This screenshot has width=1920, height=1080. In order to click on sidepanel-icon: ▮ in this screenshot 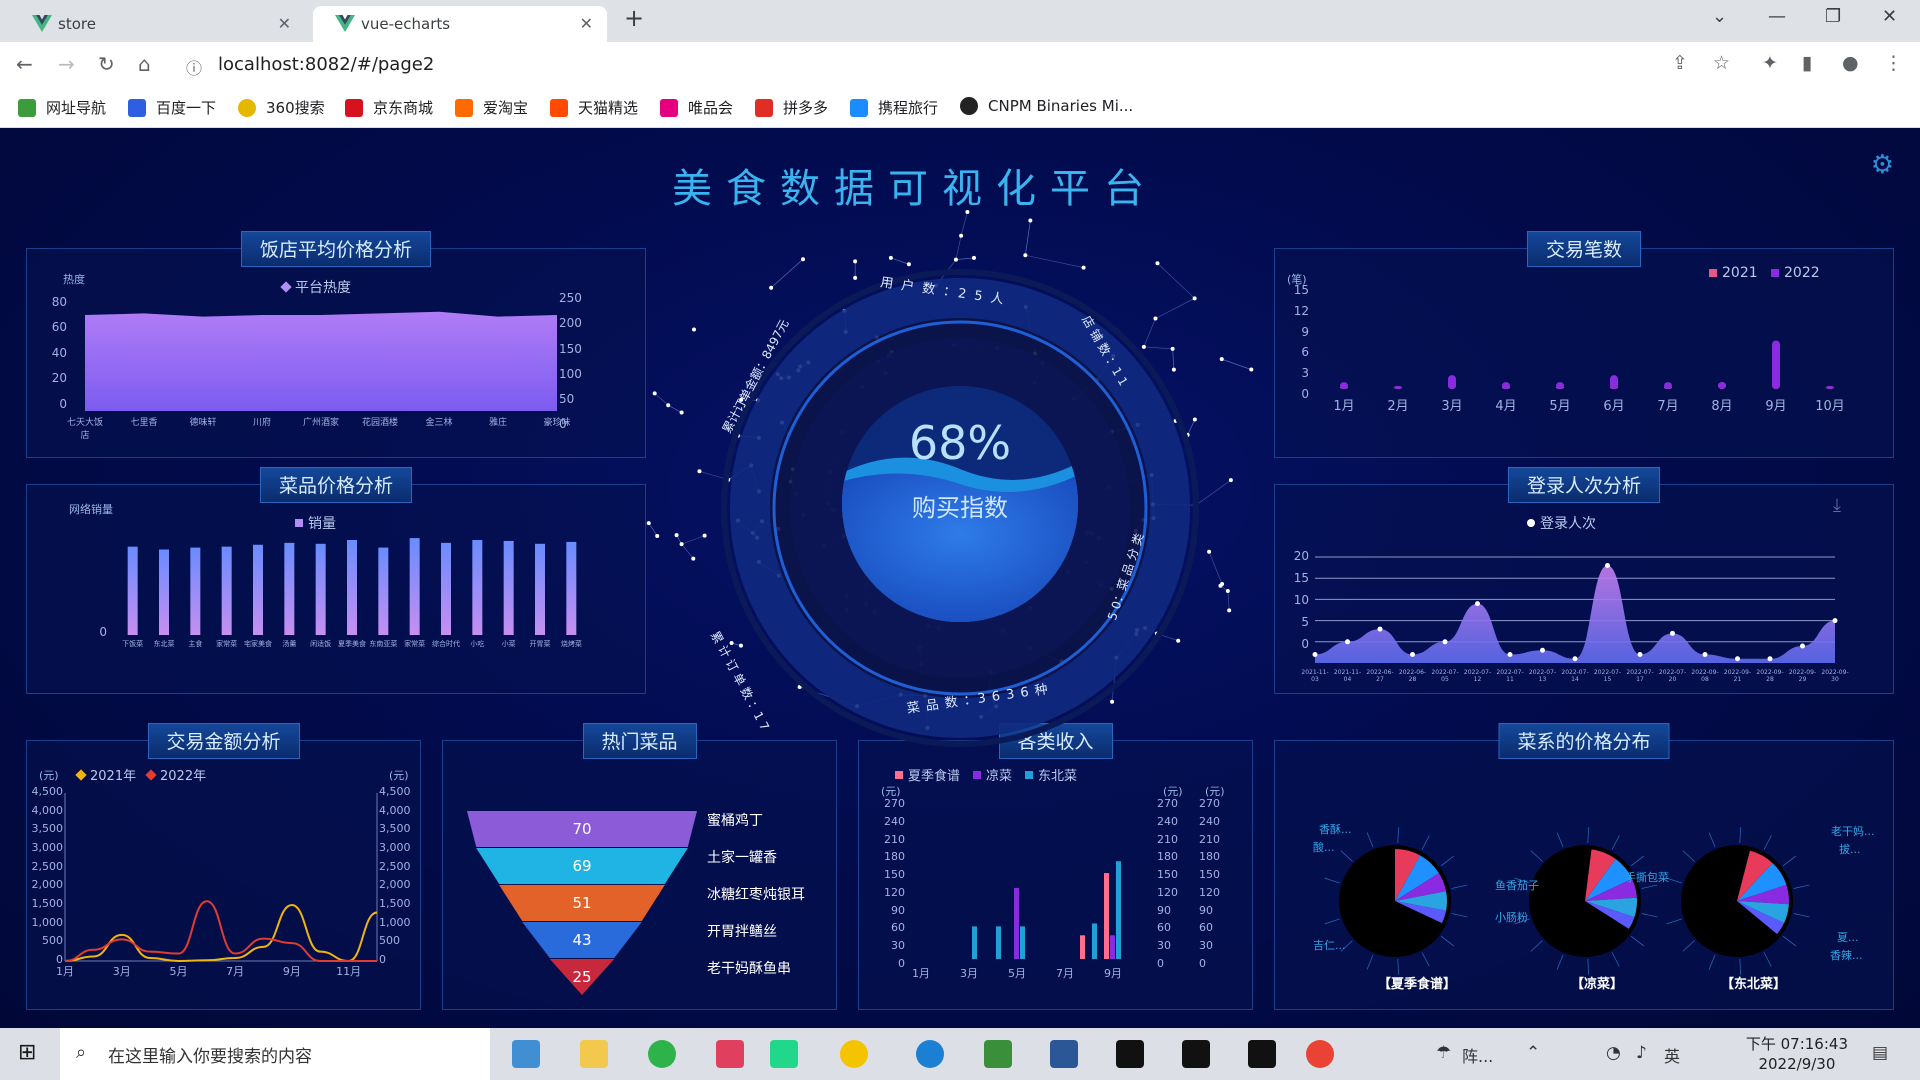, I will do `click(1807, 63)`.